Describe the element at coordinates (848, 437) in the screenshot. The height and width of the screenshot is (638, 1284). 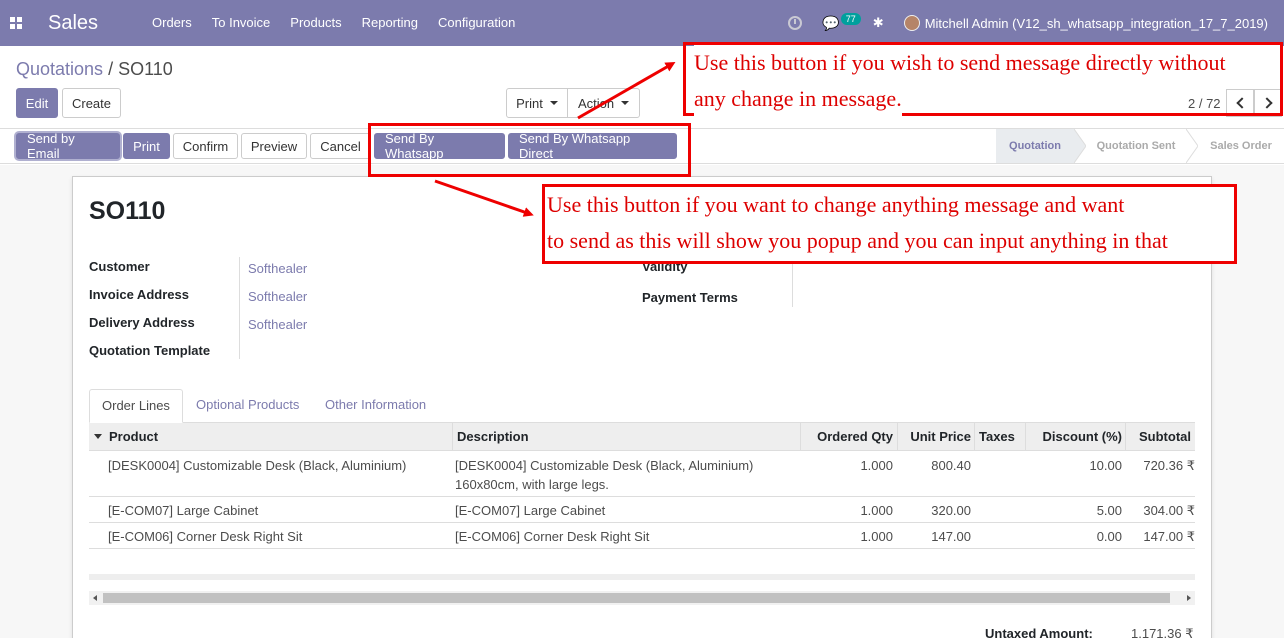
I see `col-ordered-qty: Ordered Qty` at that location.